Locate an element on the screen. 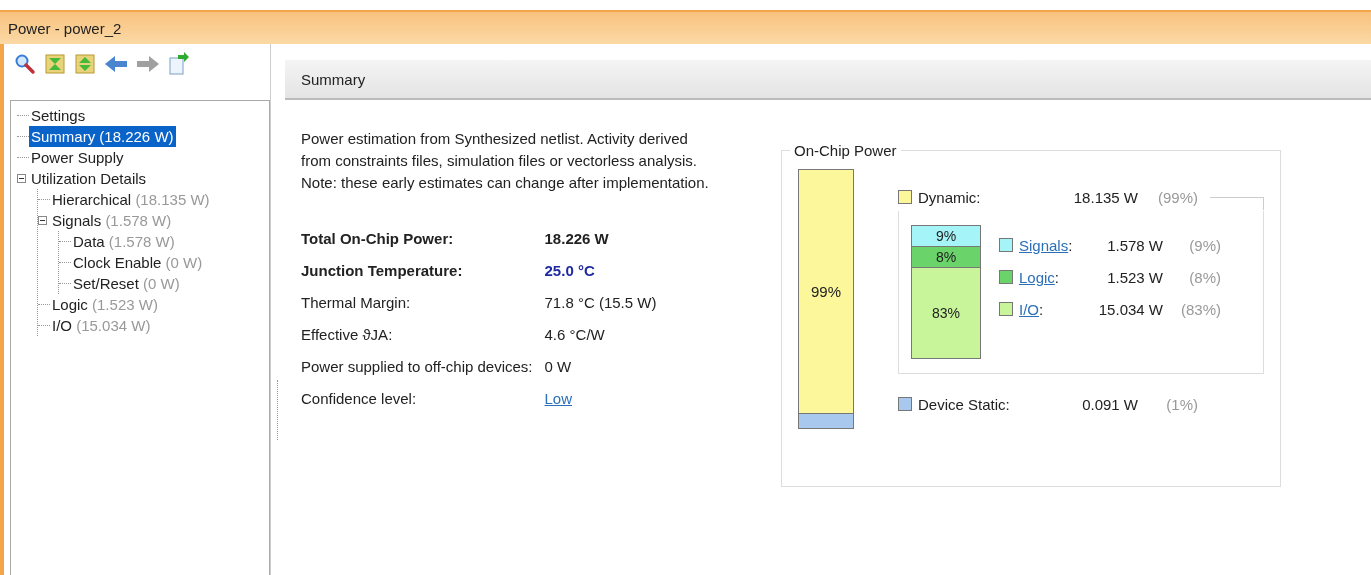 This screenshot has height=575, width=1371. legend-label: Device Static: is located at coordinates (964, 404).